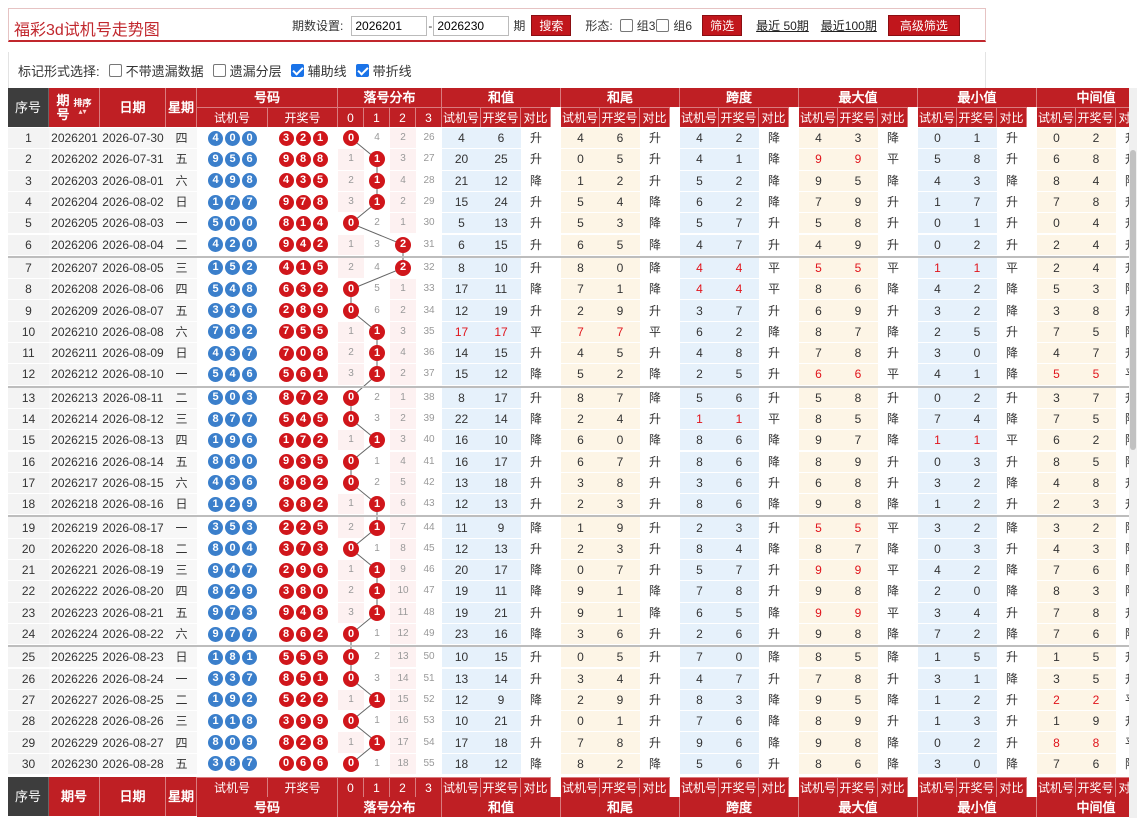 This screenshot has width=1137, height=818. What do you see at coordinates (156, 70) in the screenshot?
I see `option-no-omission: 不带遗漏数据` at bounding box center [156, 70].